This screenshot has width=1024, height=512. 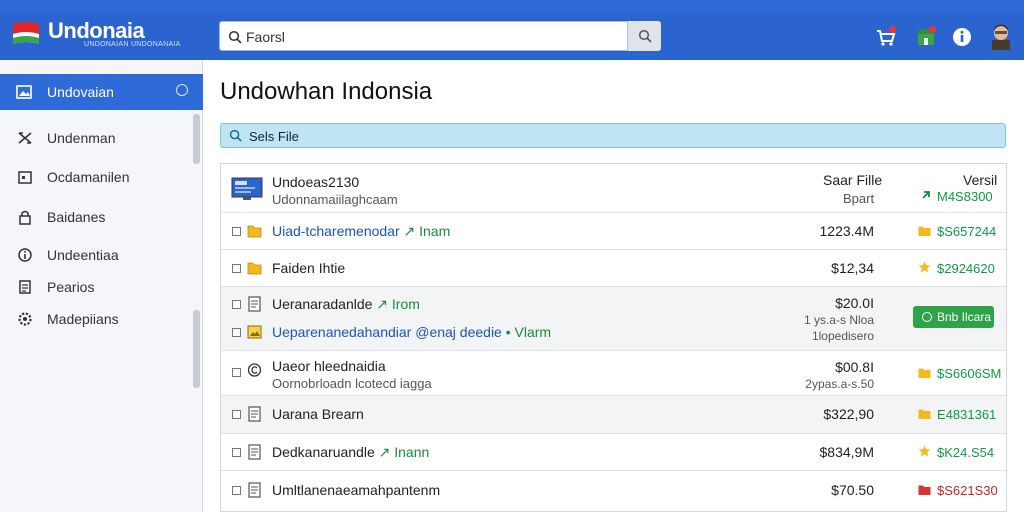 I want to click on sidebar-item-active: Undovaian, so click(x=101, y=92).